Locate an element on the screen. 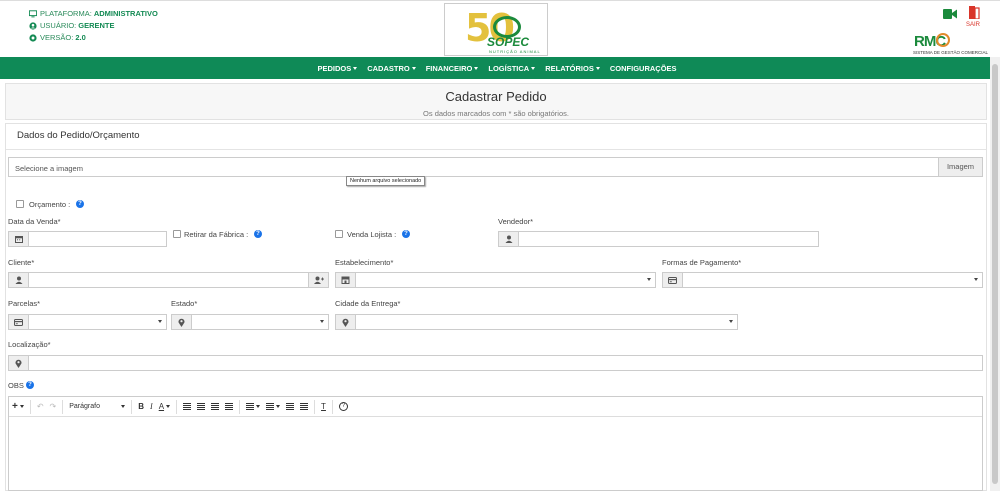 This screenshot has width=1000, height=491. nav-item-financeiro: FINANCEIRO is located at coordinates (452, 68).